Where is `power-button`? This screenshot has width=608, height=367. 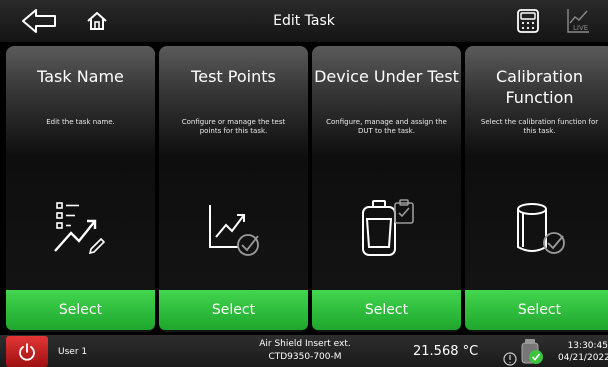
power-button is located at coordinates (27, 351).